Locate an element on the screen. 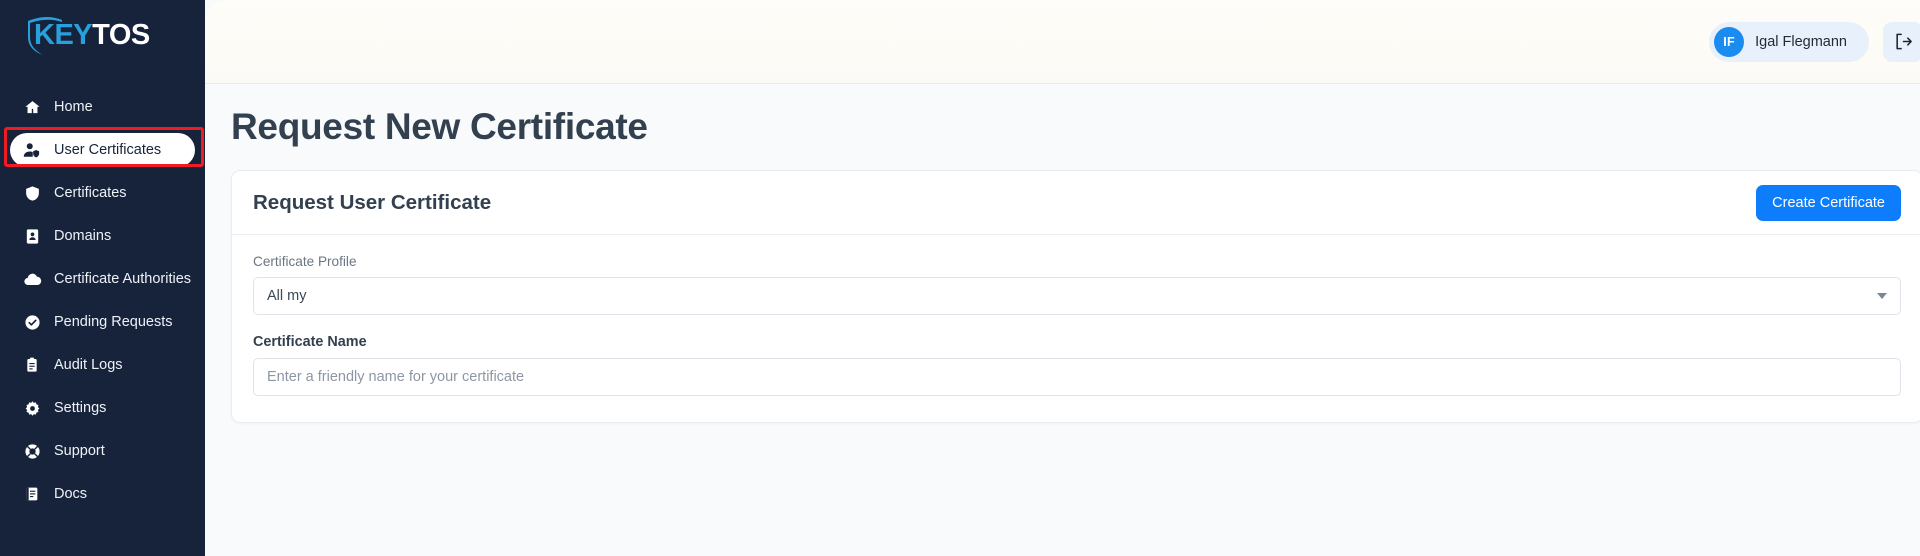 This screenshot has height=556, width=1920. lifebuoy-icon is located at coordinates (32, 451).